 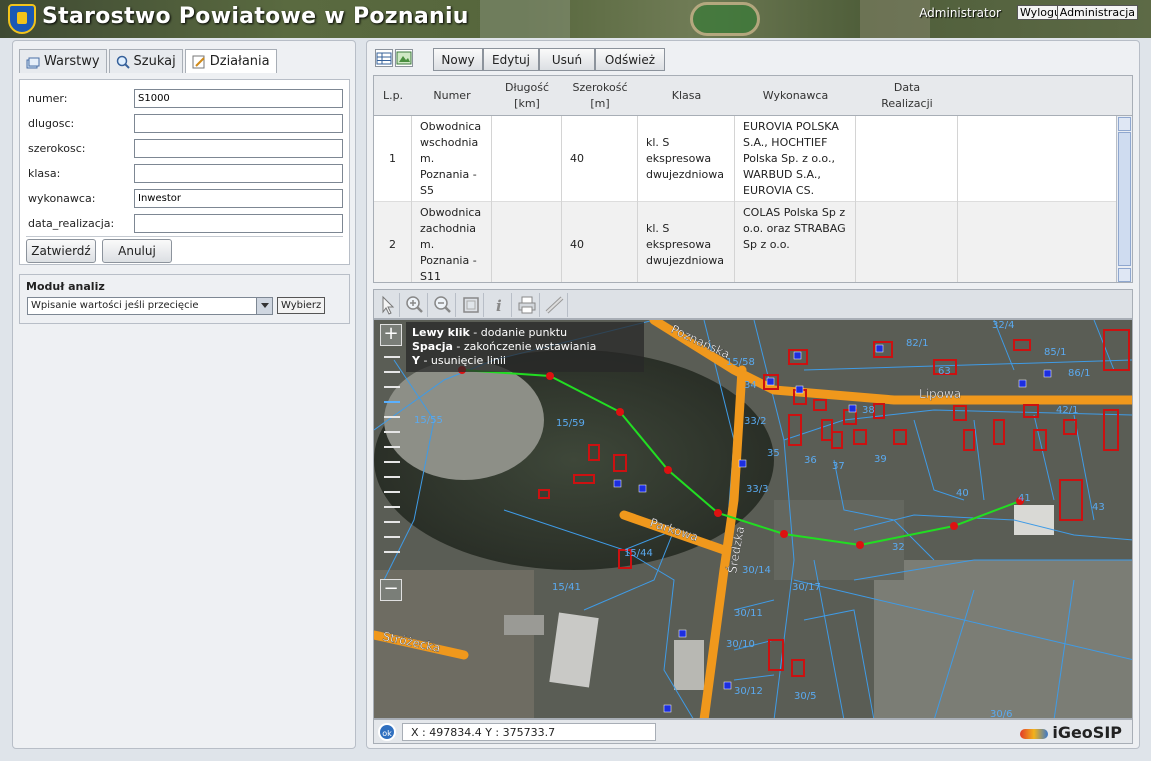 What do you see at coordinates (443, 305) in the screenshot?
I see `zoom-out-icon` at bounding box center [443, 305].